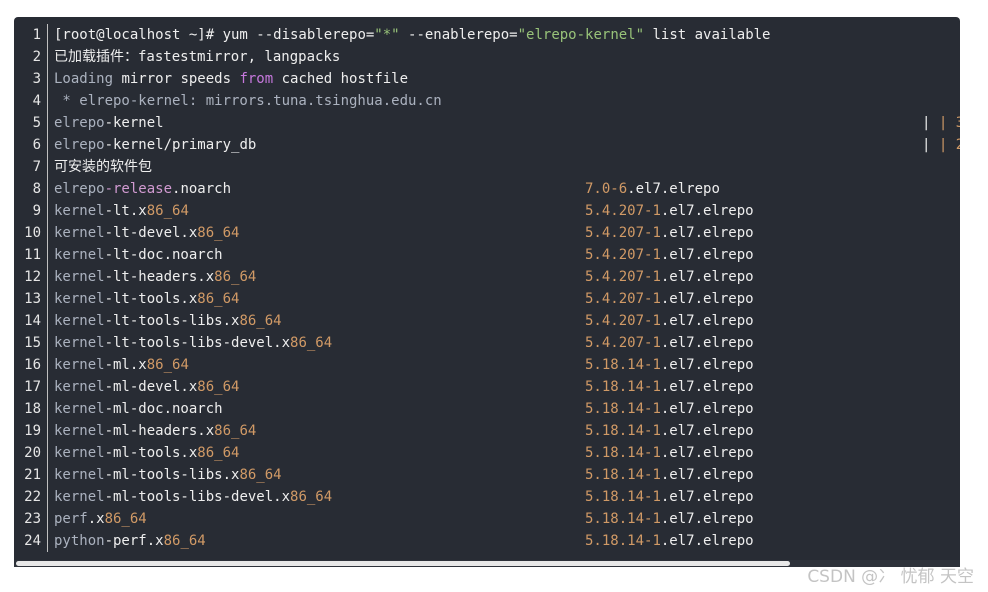 This screenshot has width=988, height=592. Describe the element at coordinates (507, 255) in the screenshot. I see `package-row: kernel-lt-doc.noarch 5.4.207-1.el7.elrepo` at that location.